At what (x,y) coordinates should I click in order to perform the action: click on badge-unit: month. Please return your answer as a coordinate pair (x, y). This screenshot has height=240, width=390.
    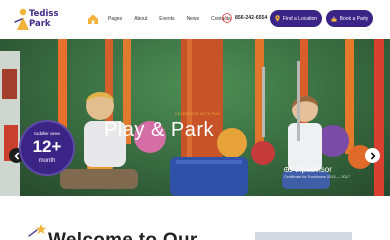
    Looking at the image, I should click on (47, 161).